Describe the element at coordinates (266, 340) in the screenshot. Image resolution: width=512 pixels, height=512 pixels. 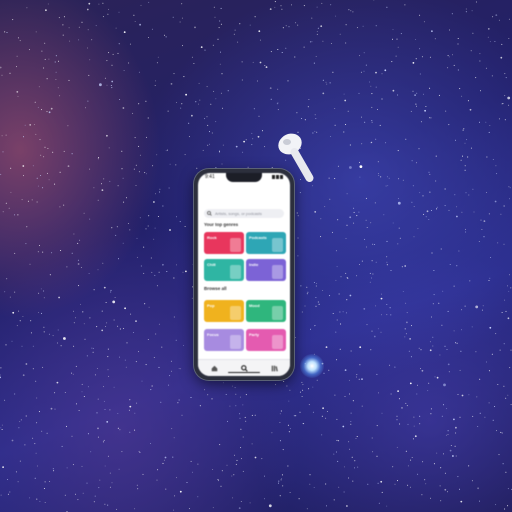
I see `browse-tile: Party` at that location.